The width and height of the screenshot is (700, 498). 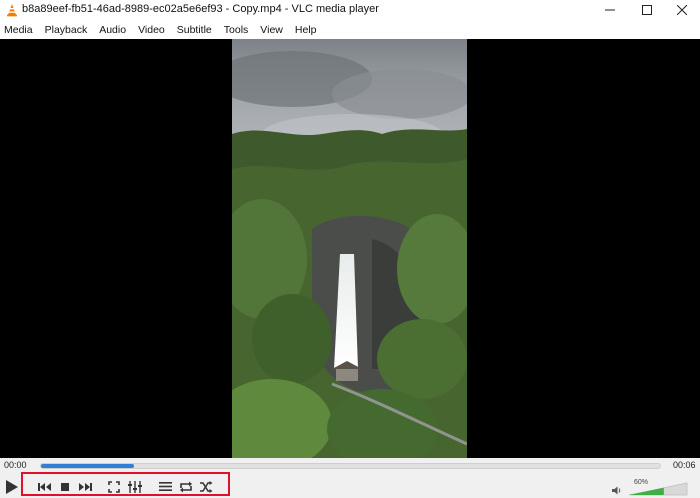 I want to click on vlc-cone-icon, so click(x=12, y=10).